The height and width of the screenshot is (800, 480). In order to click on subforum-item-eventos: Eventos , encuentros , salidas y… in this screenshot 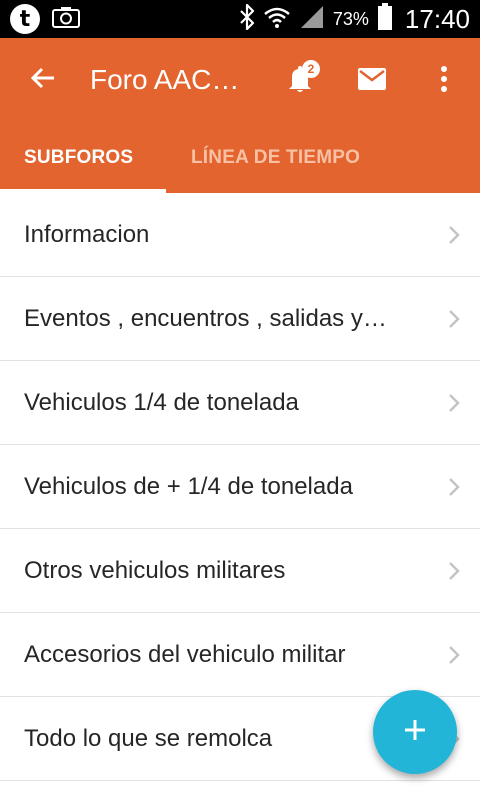, I will do `click(240, 319)`.